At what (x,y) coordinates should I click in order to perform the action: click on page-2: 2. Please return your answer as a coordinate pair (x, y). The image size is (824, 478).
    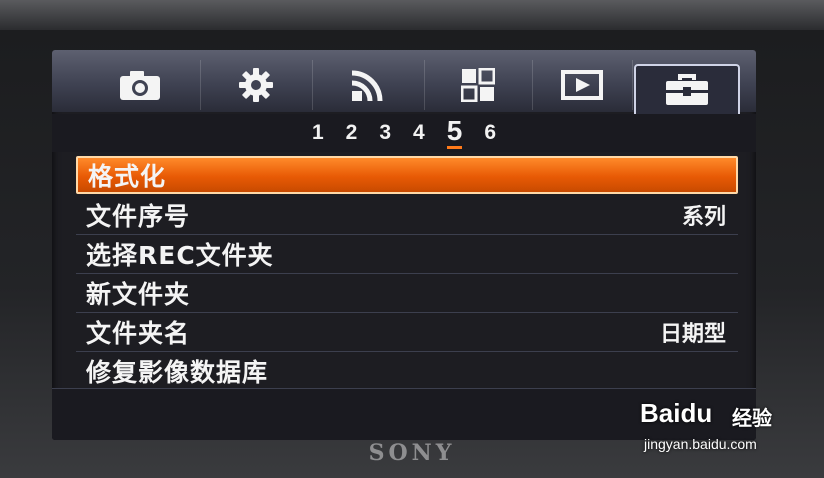
    Looking at the image, I should click on (352, 133).